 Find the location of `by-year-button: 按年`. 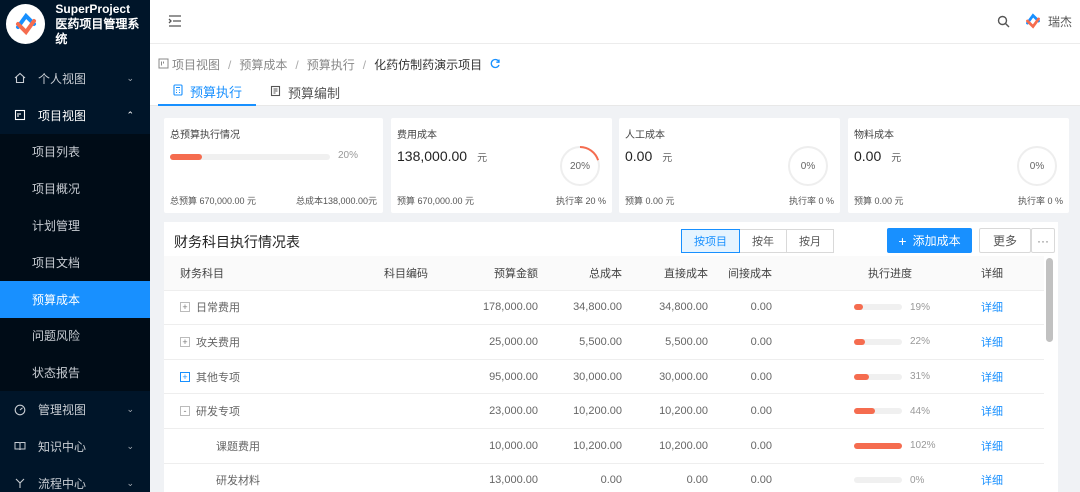

by-year-button: 按年 is located at coordinates (763, 241).